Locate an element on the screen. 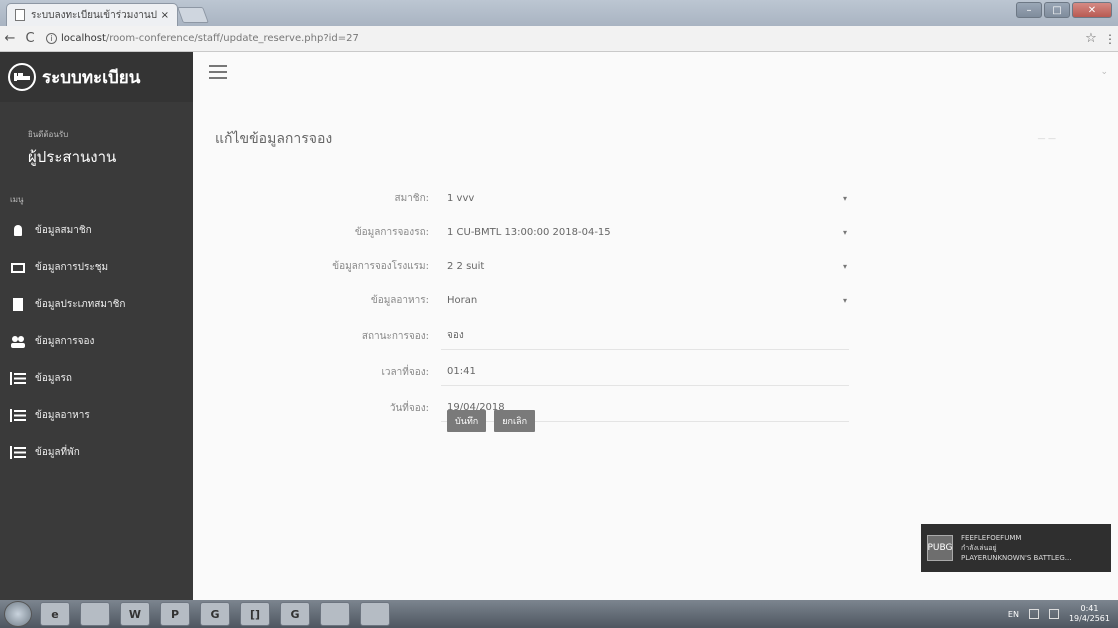 The width and height of the screenshot is (1118, 628). header-controls: — — is located at coordinates (1046, 138).